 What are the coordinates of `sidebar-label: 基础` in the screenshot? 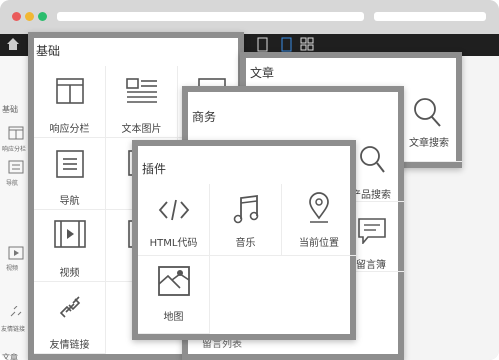 It's located at (10, 109).